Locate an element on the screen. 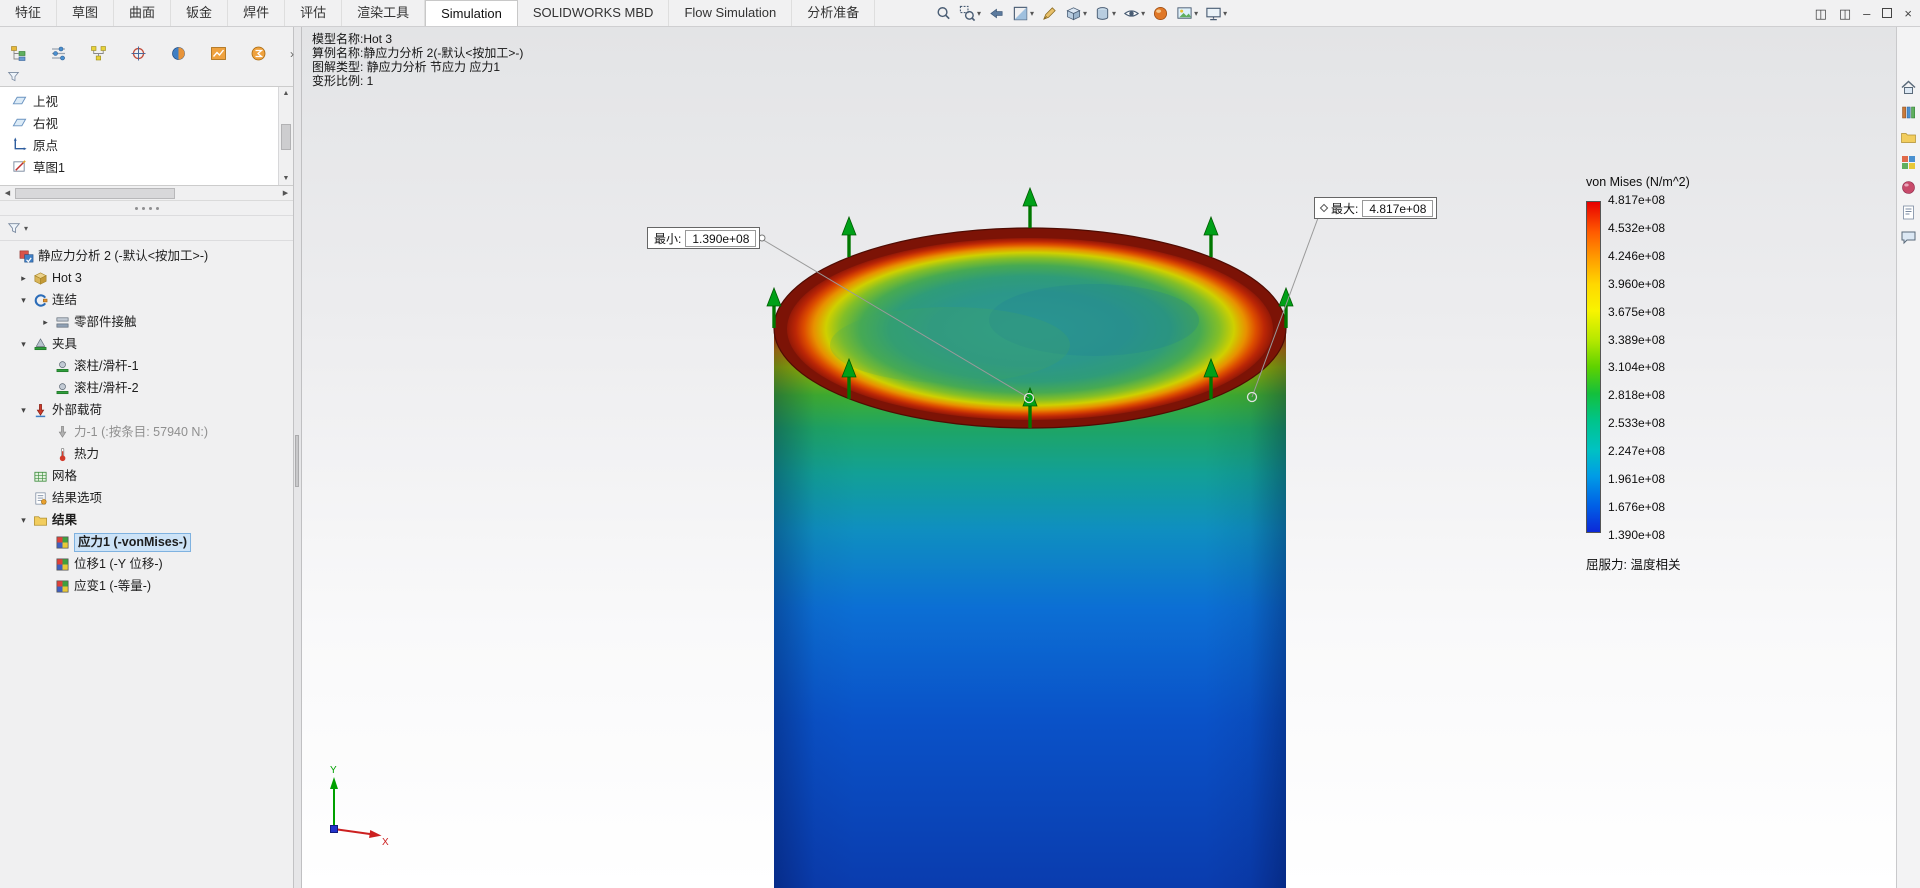  displaymanager-tab-icon is located at coordinates (178, 53).